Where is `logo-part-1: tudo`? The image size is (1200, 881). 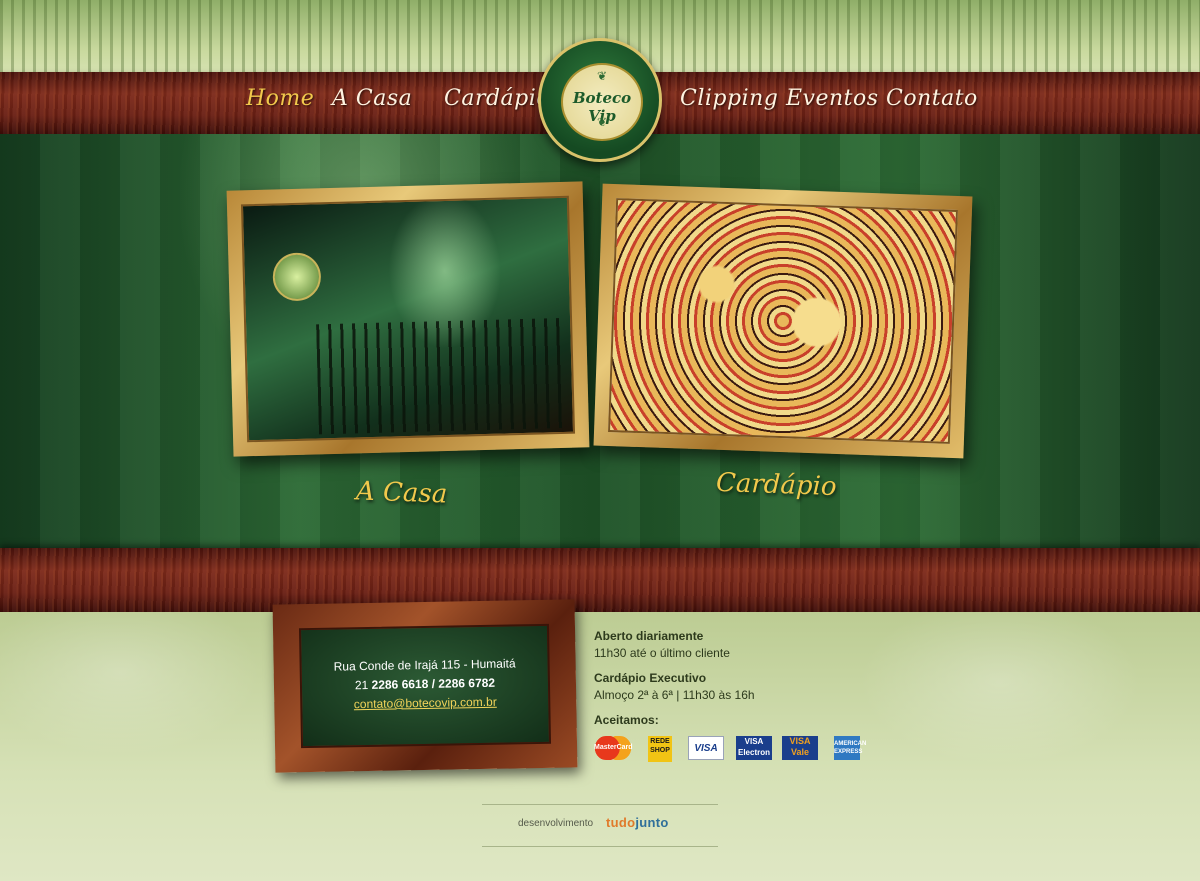 logo-part-1: tudo is located at coordinates (621, 822).